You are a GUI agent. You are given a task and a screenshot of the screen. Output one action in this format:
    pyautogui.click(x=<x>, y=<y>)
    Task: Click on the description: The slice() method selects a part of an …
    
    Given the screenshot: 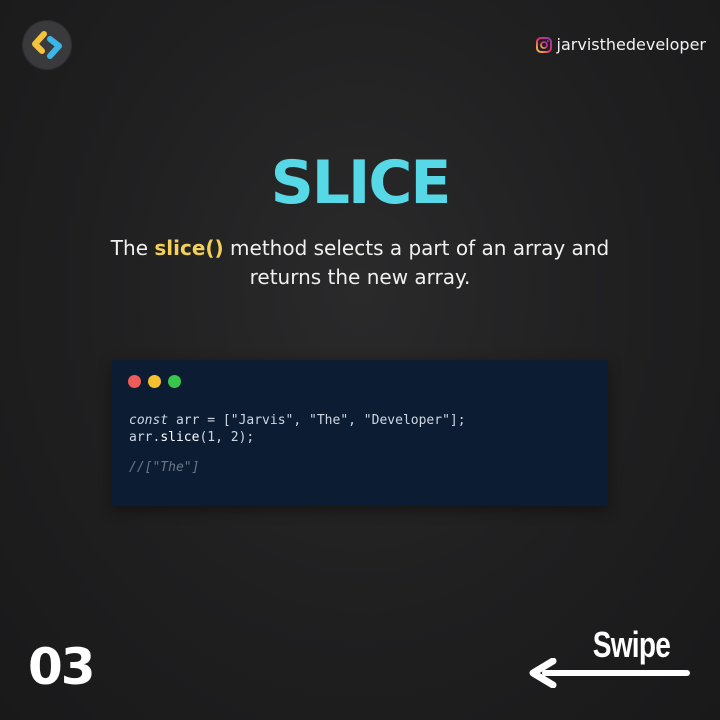 What is the action you would take?
    pyautogui.click(x=360, y=263)
    